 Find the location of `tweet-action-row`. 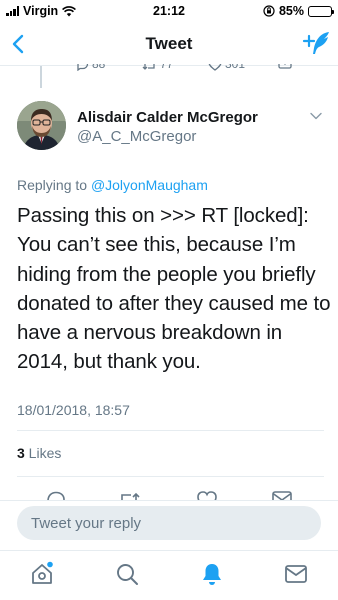

tweet-action-row is located at coordinates (169, 495).